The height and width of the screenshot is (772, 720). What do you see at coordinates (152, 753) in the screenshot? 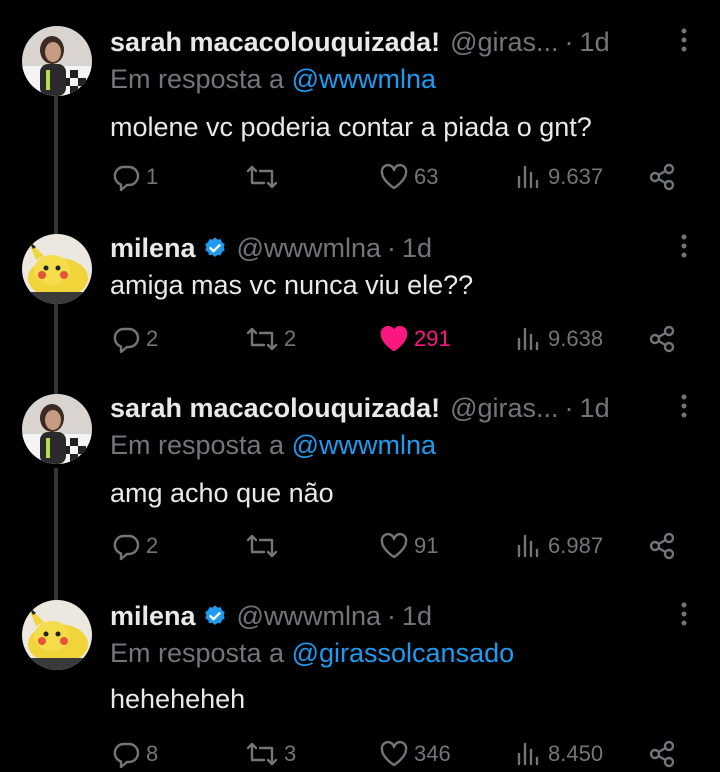
I see `reply-count: 8` at bounding box center [152, 753].